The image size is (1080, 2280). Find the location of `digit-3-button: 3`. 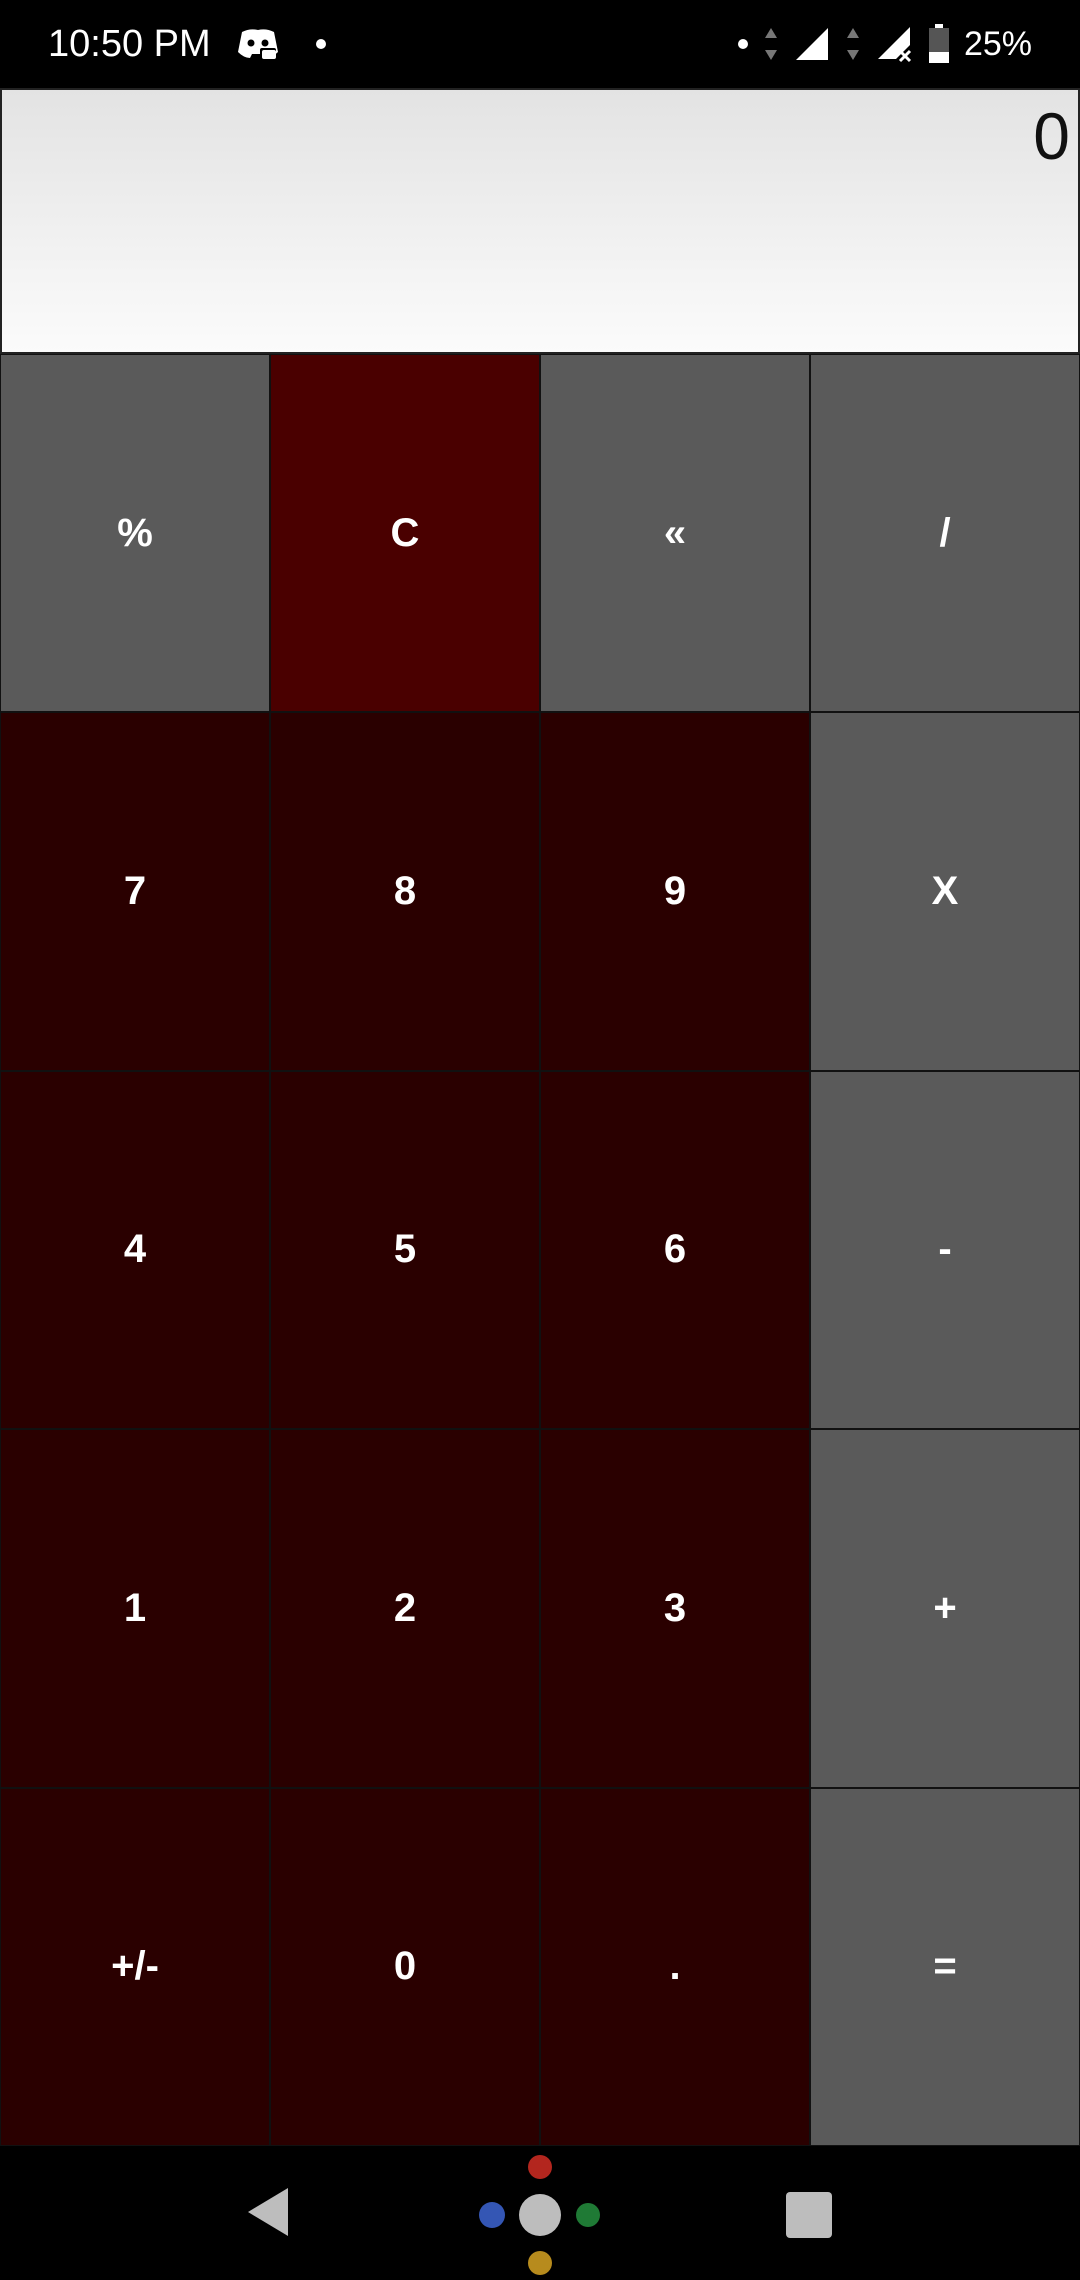

digit-3-button: 3 is located at coordinates (675, 1608).